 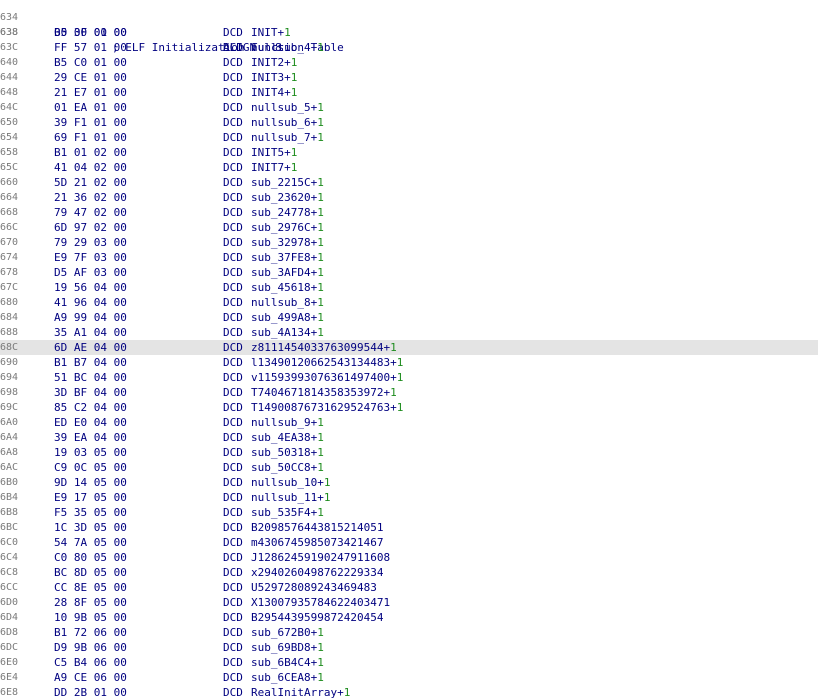 I want to click on line-operand: nullsub_5+1, so click(x=287, y=107).